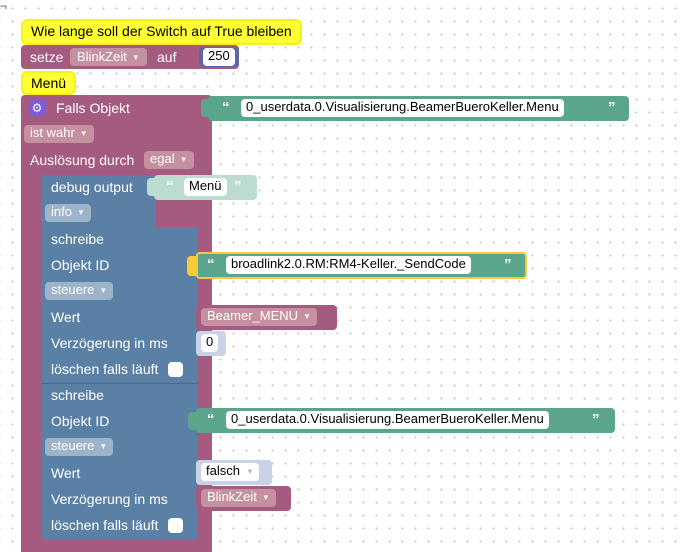 This screenshot has height=552, width=684. I want to click on debug-text-field: Menü, so click(205, 187).